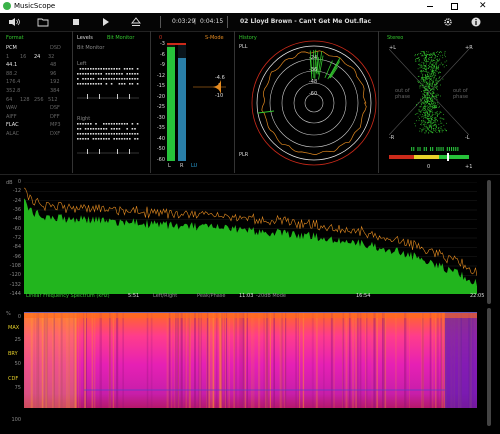  What do you see at coordinates (476, 22) in the screenshot?
I see `info-button` at bounding box center [476, 22].